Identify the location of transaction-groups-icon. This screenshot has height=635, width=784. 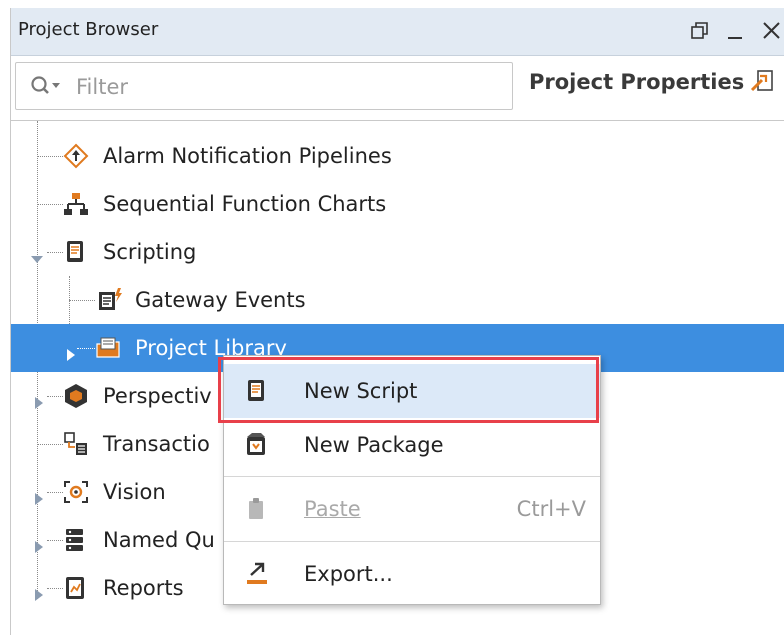
(76, 444).